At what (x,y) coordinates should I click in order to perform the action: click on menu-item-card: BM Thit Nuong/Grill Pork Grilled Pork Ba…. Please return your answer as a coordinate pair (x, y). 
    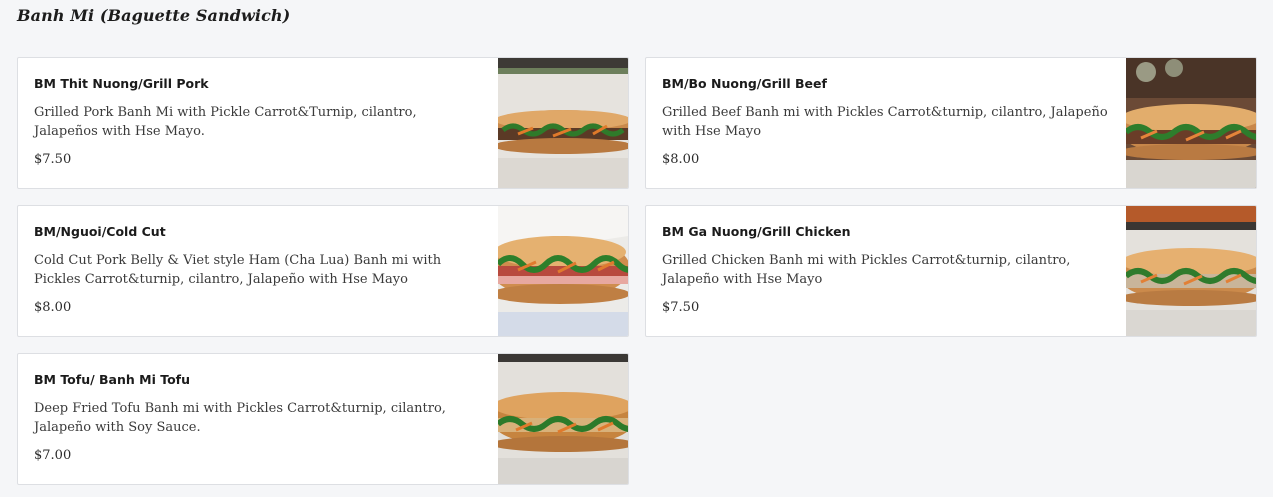
    Looking at the image, I should click on (323, 123).